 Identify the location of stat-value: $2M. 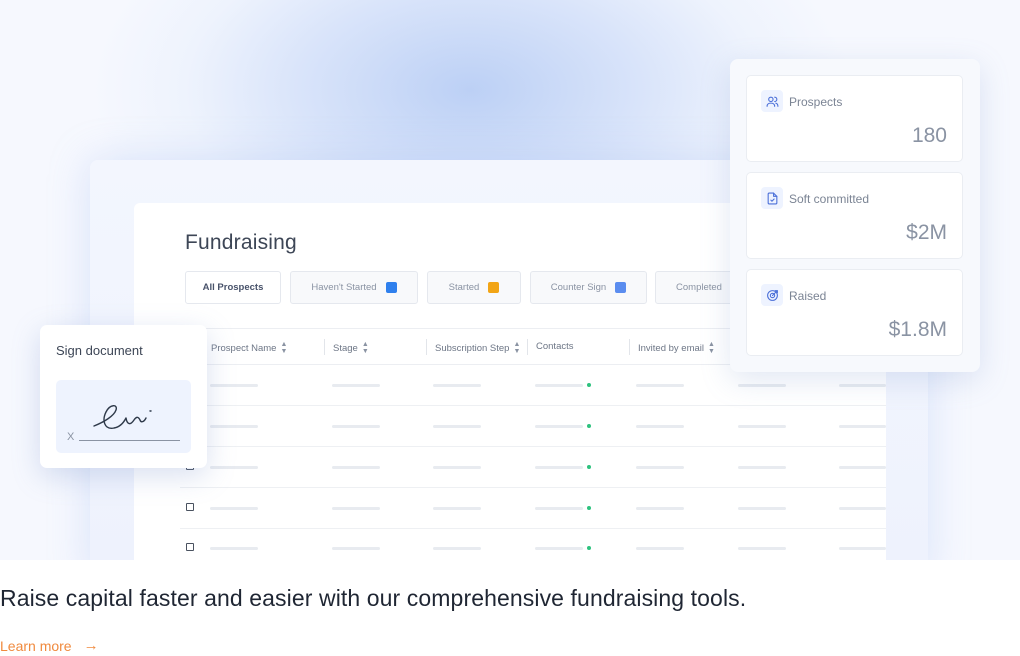
(926, 232).